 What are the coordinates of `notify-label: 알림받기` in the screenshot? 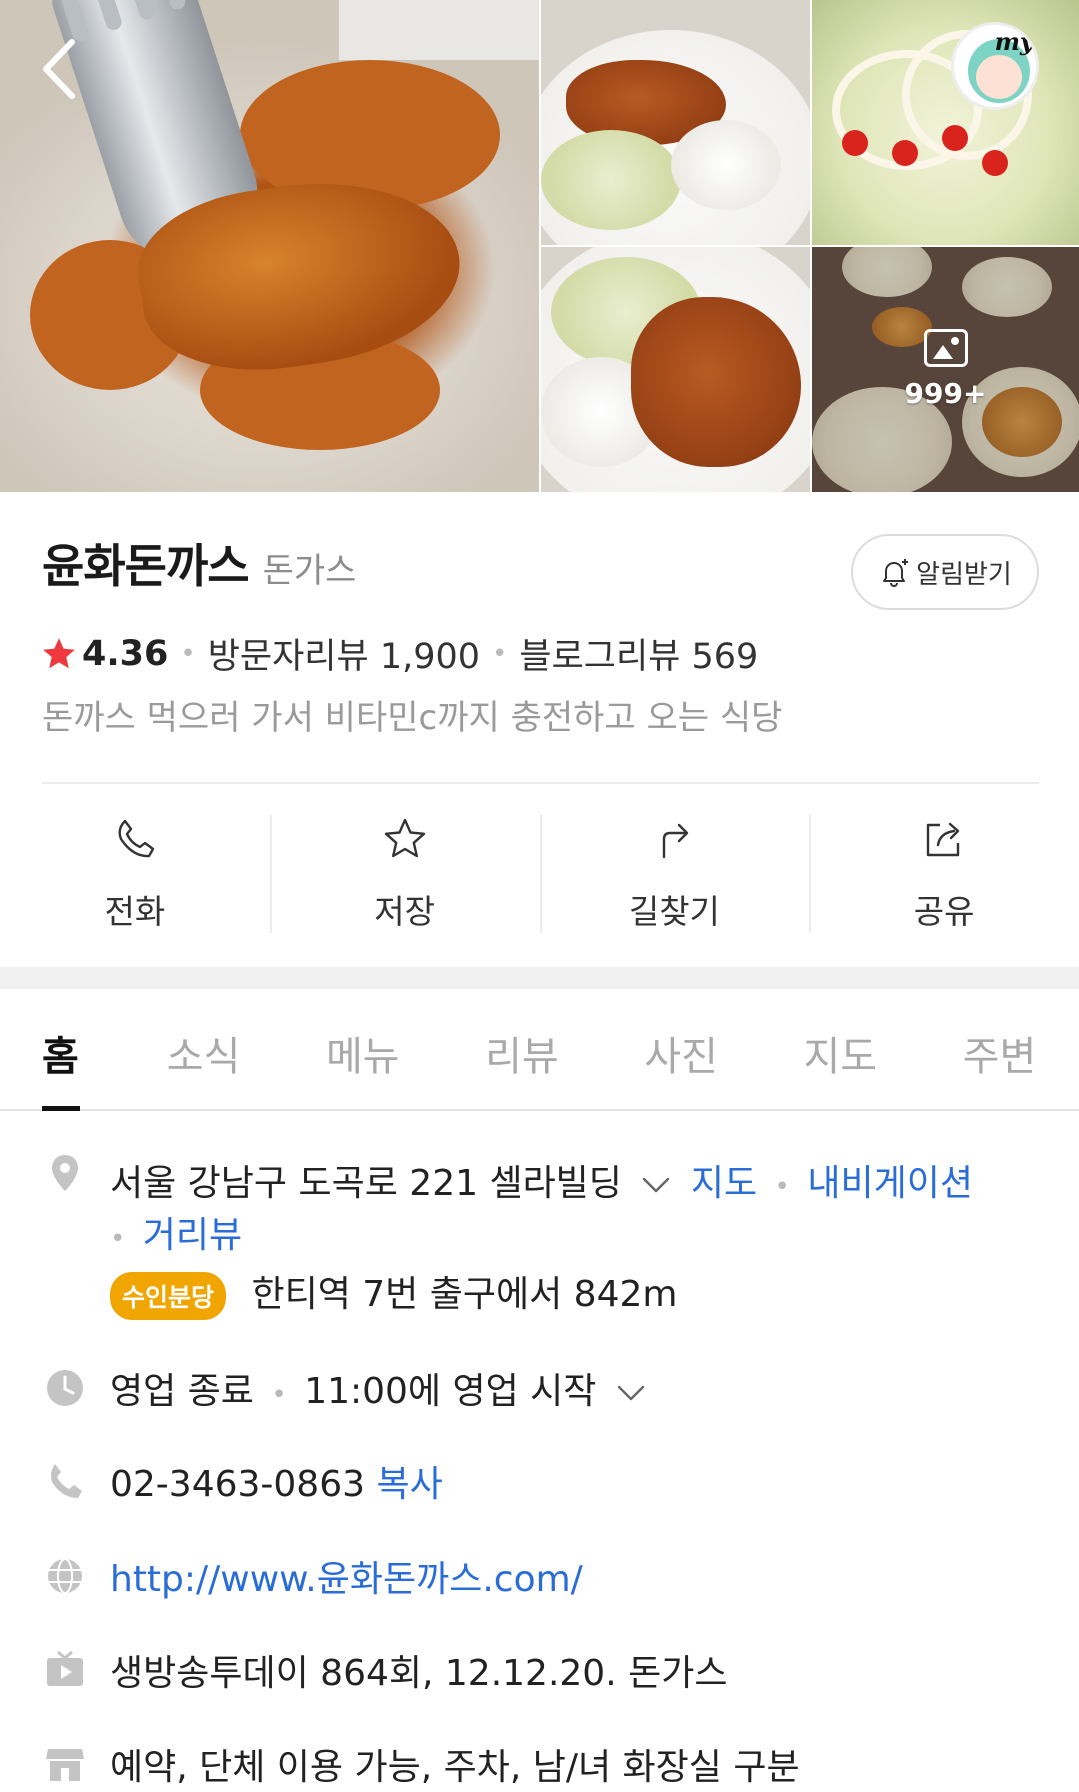 It's located at (964, 574).